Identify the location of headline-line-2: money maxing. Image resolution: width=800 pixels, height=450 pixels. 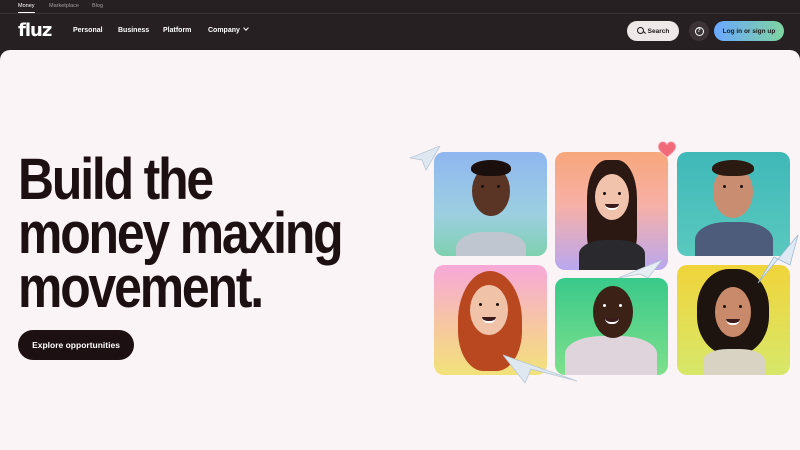
(181, 233).